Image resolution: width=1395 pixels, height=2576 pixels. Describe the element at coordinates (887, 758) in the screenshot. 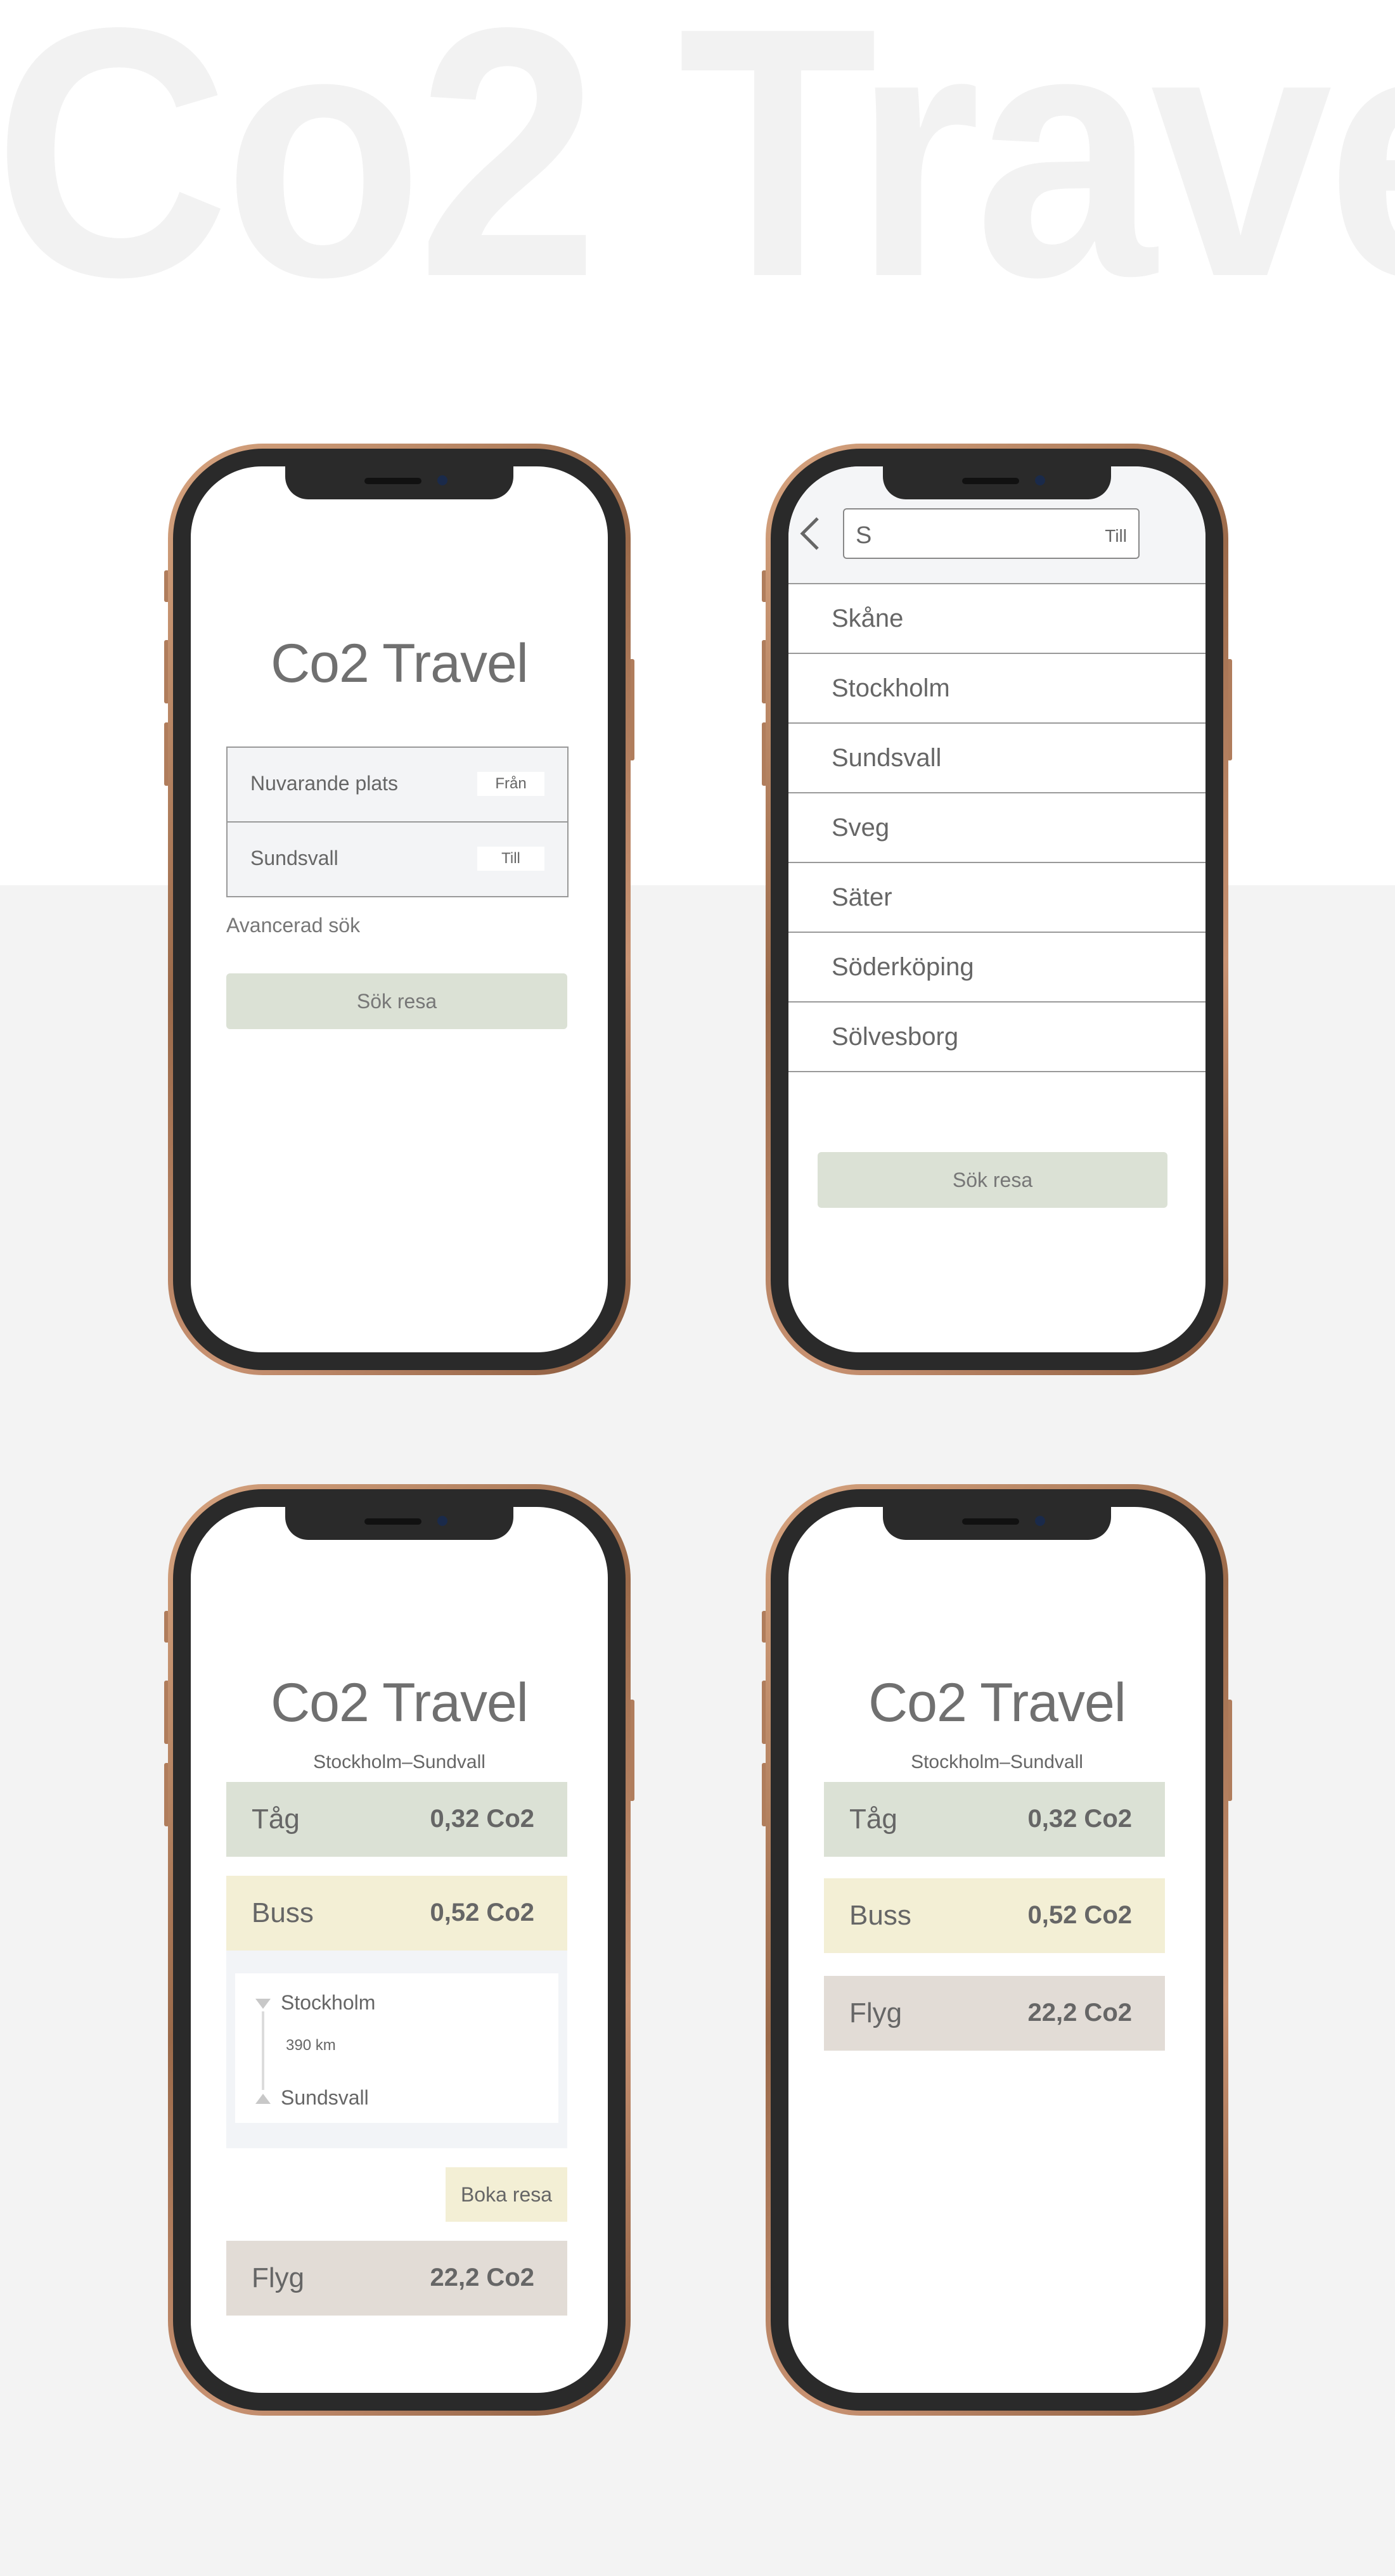

I see `city-label: Sundsvall` at that location.